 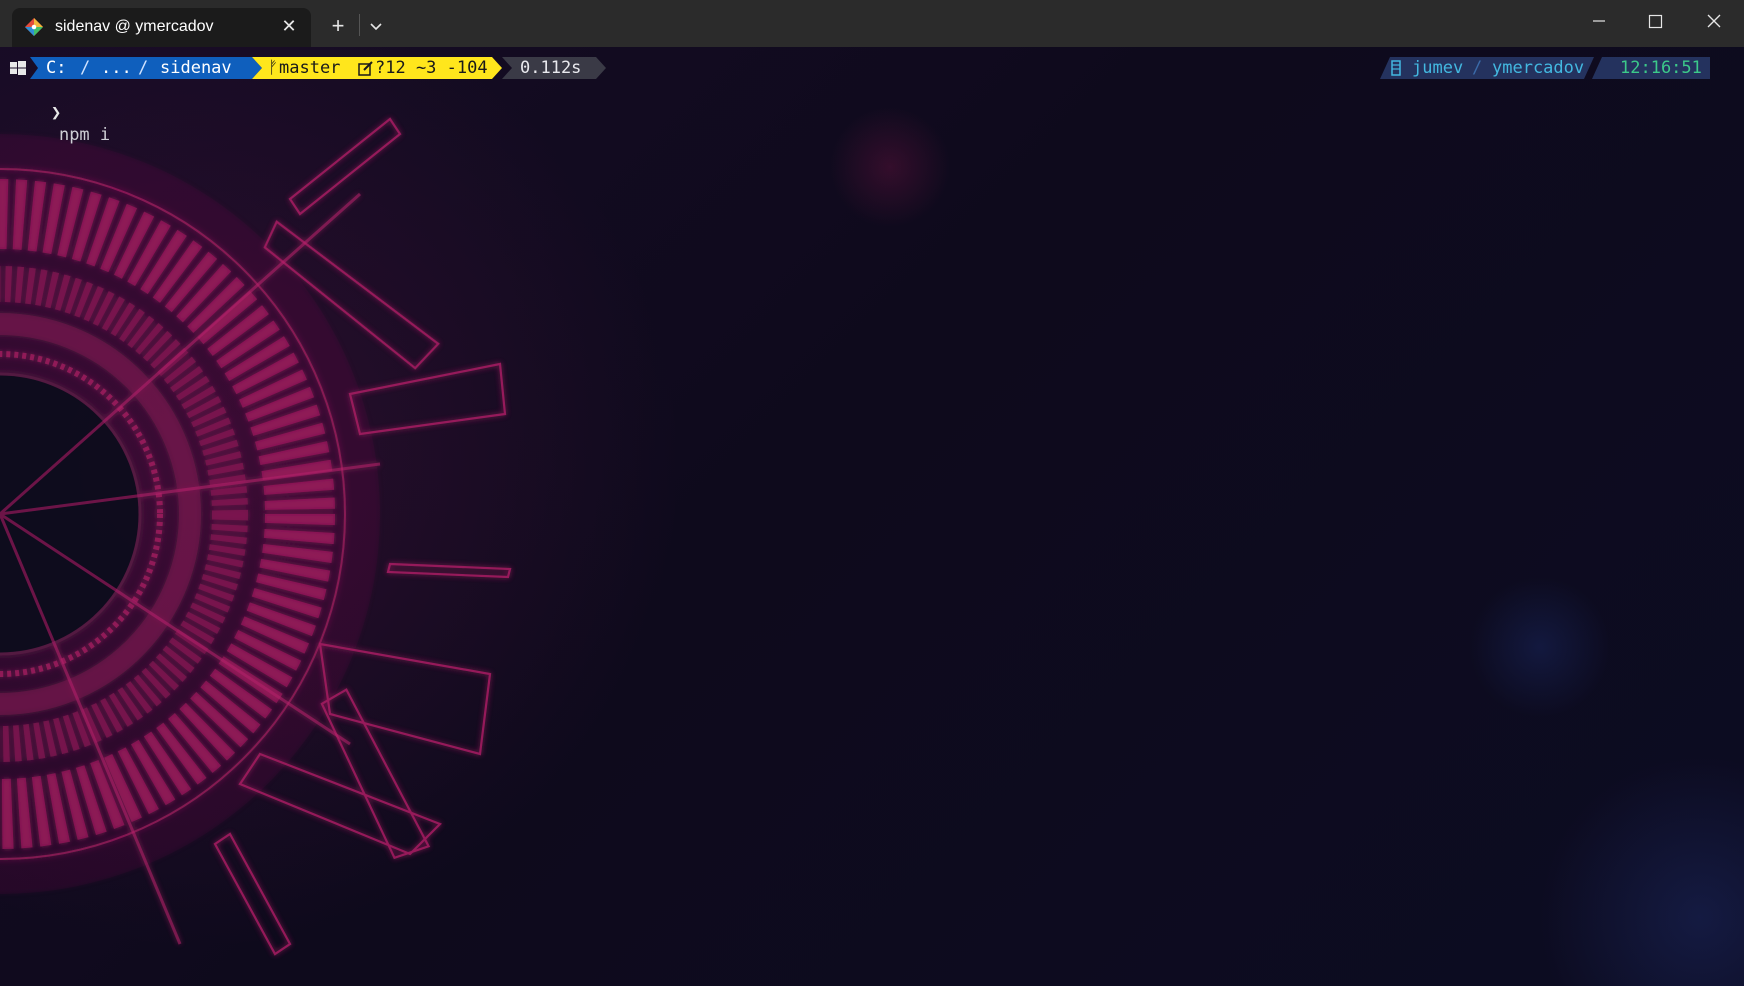 What do you see at coordinates (60, 124) in the screenshot?
I see `command-line: ❯ npm i` at bounding box center [60, 124].